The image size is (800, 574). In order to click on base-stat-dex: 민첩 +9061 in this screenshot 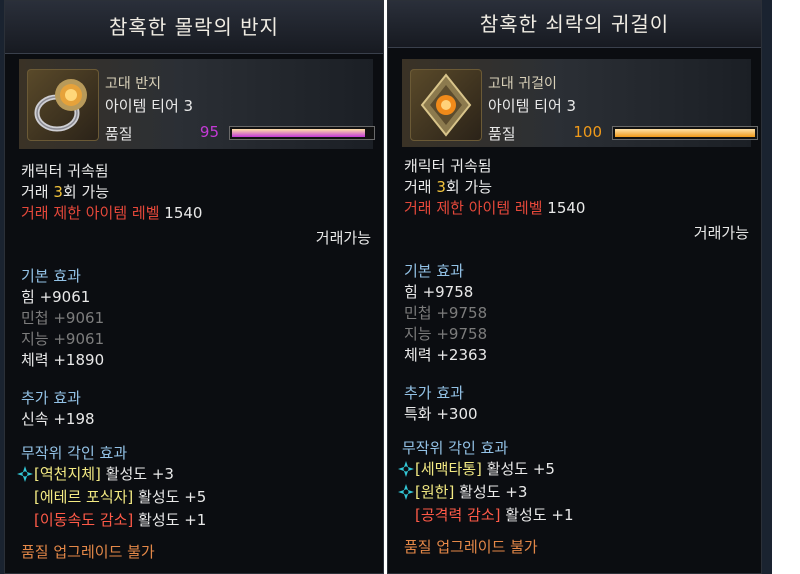, I will do `click(63, 318)`.